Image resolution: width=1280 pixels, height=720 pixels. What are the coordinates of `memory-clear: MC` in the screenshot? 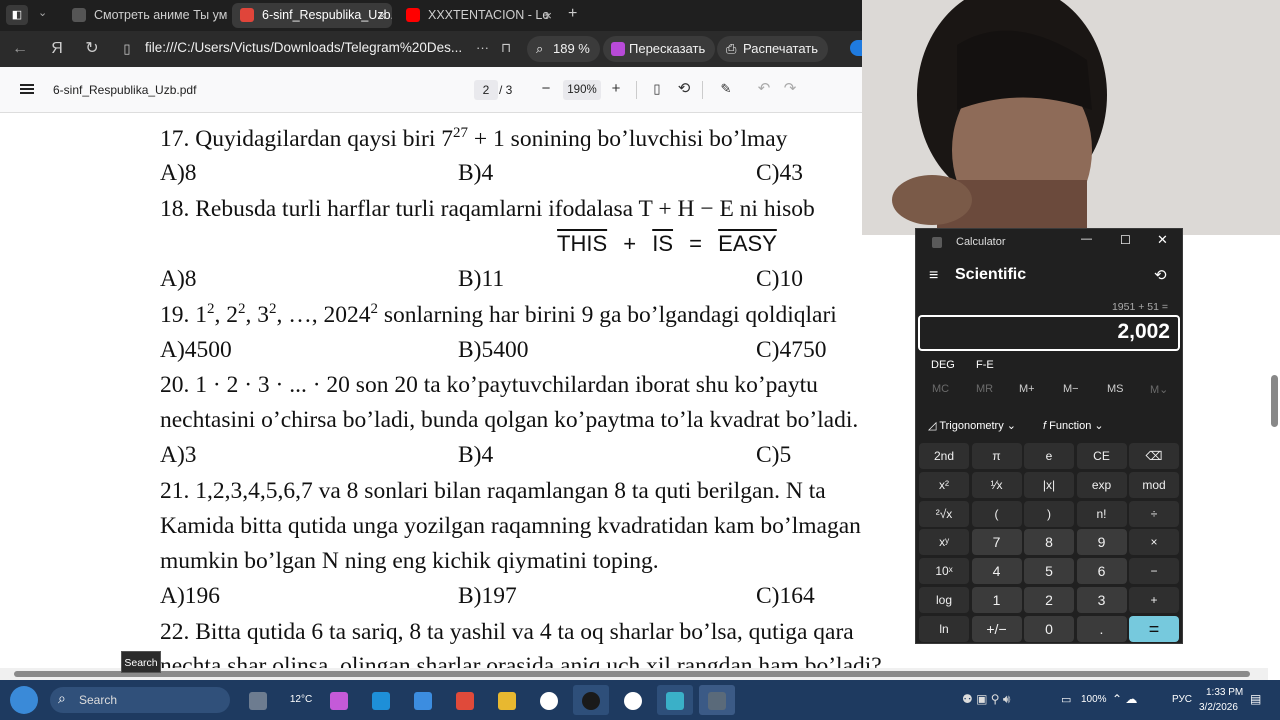 It's located at (940, 389).